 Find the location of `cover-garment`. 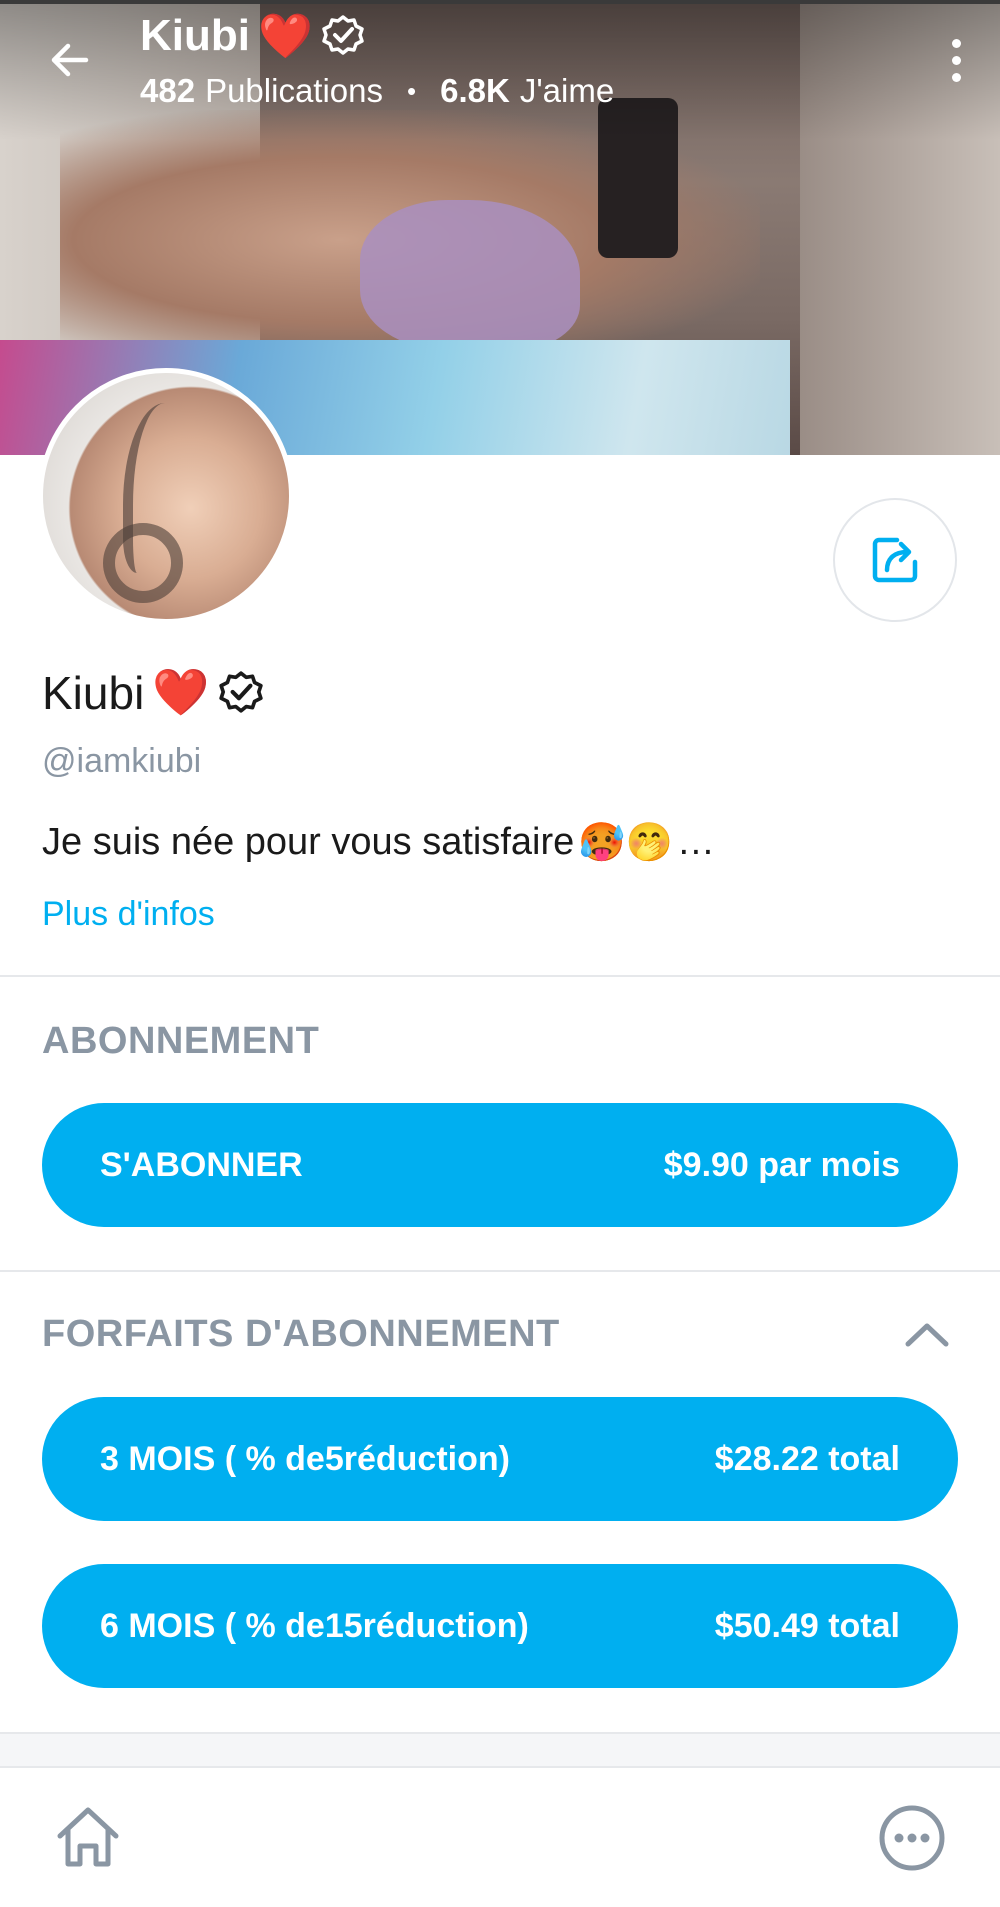

cover-garment is located at coordinates (470, 275).